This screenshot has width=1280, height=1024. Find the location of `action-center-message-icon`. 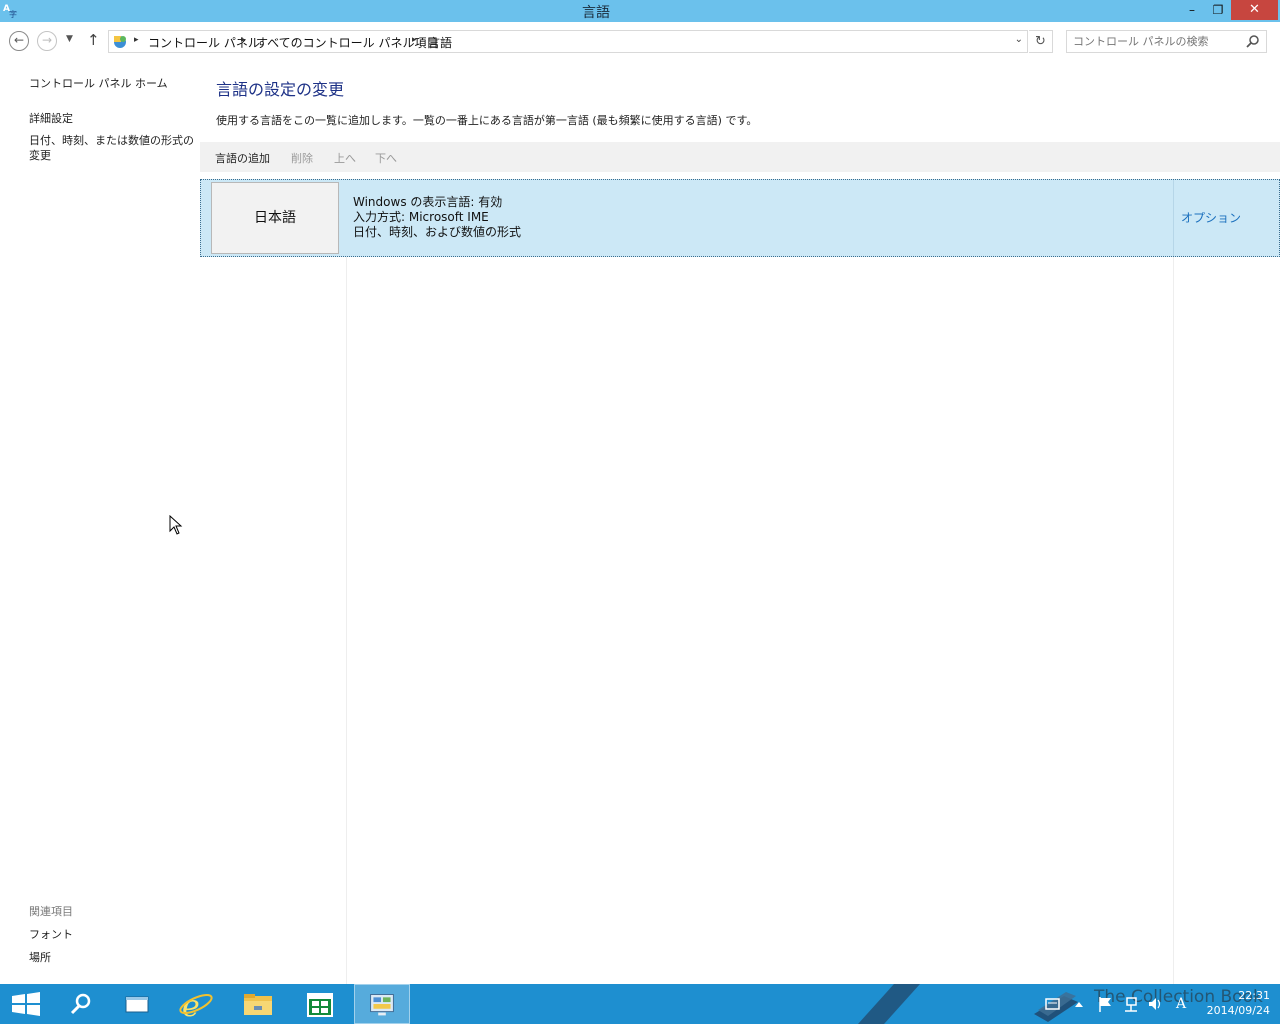

action-center-message-icon is located at coordinates (1053, 1004).